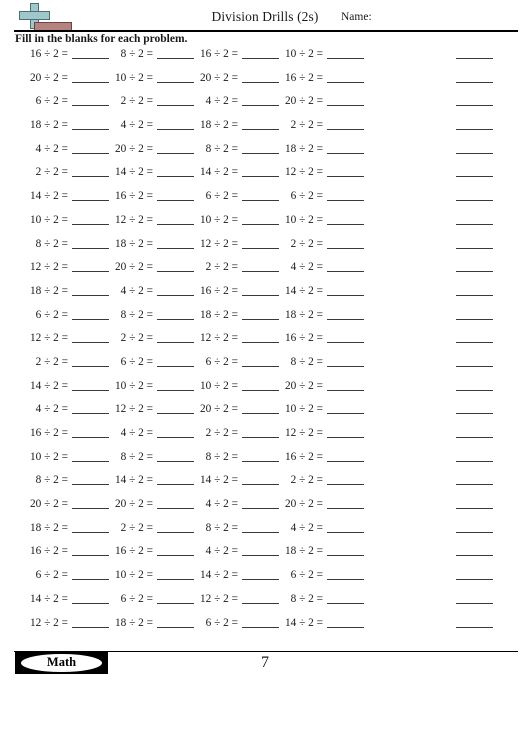 Image resolution: width=530 pixels, height=749 pixels. What do you see at coordinates (309, 483) in the screenshot?
I see `problem-cell: 2 ÷ 2 =` at bounding box center [309, 483].